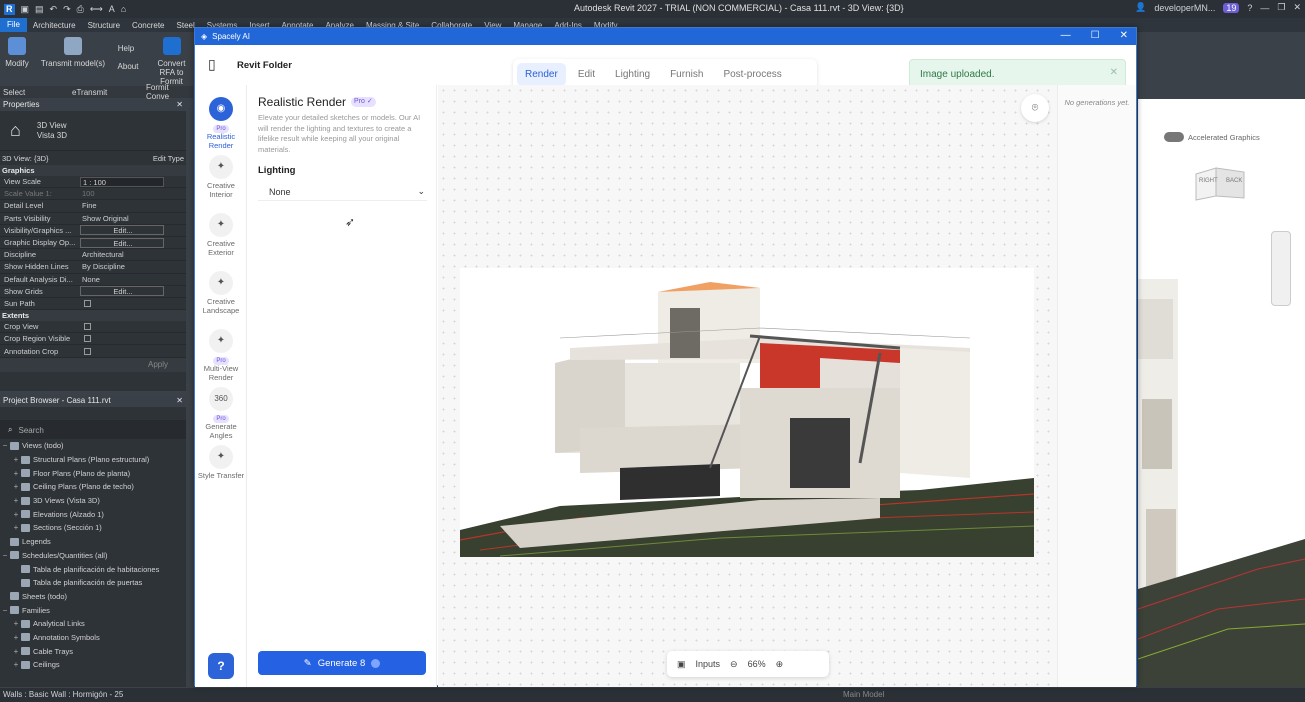 The width and height of the screenshot is (1305, 702). Describe the element at coordinates (54, 25) in the screenshot. I see `ribbon-tab: Architecture` at that location.